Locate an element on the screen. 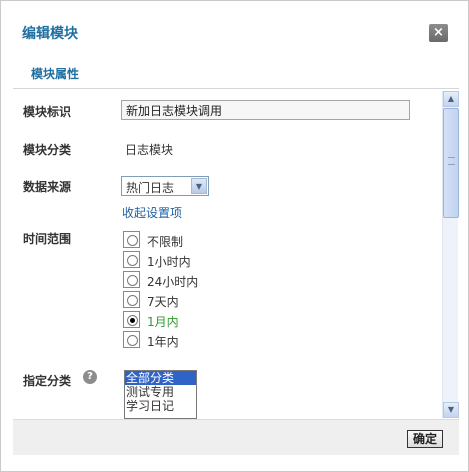  vertical-scrollbar: ▲ ▼ is located at coordinates (450, 254).